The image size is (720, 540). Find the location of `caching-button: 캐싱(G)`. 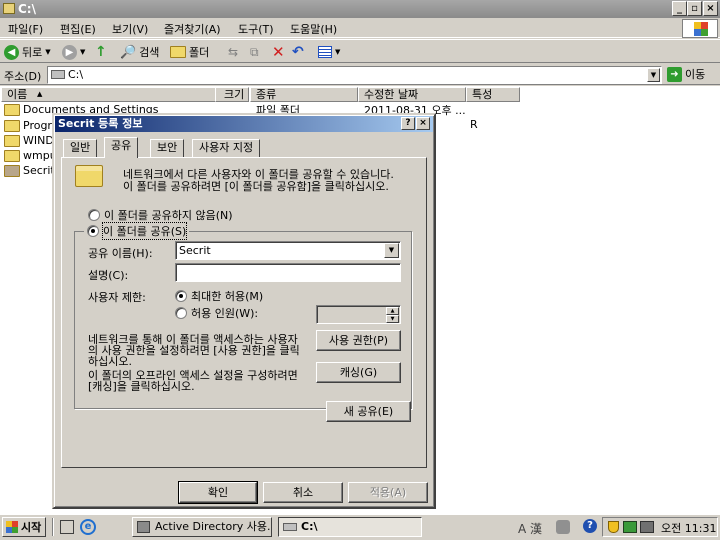

caching-button: 캐싱(G) is located at coordinates (358, 372).